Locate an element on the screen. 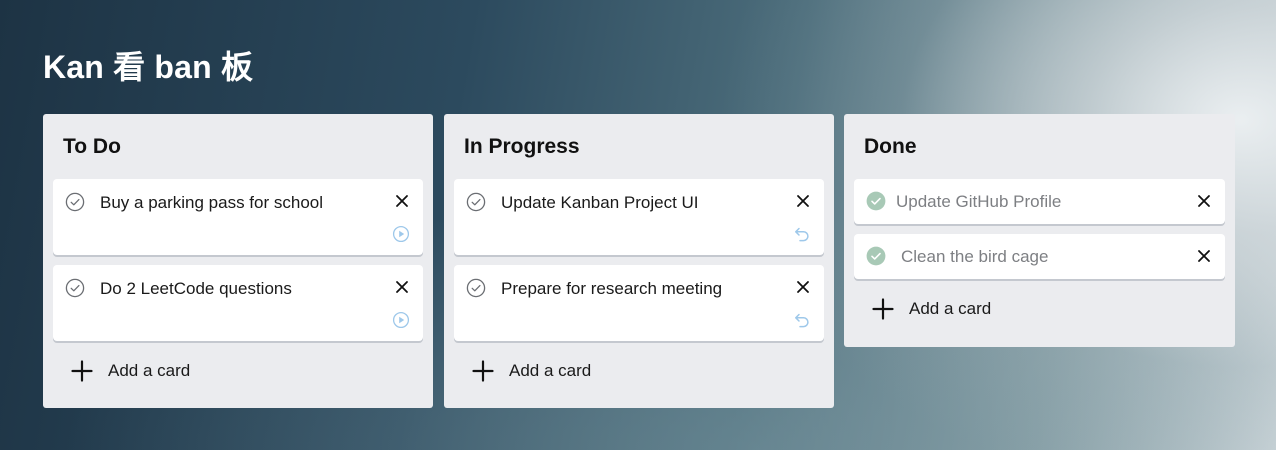  card: Update GitHub Profile is located at coordinates (1039, 201).